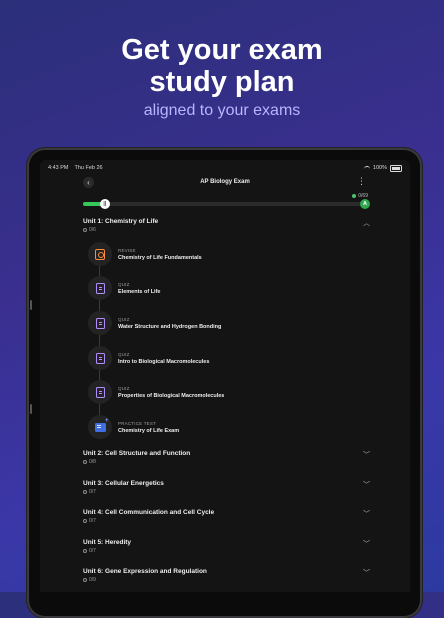 This screenshot has height=618, width=444. Describe the element at coordinates (396, 168) in the screenshot. I see `battery-icon` at that location.